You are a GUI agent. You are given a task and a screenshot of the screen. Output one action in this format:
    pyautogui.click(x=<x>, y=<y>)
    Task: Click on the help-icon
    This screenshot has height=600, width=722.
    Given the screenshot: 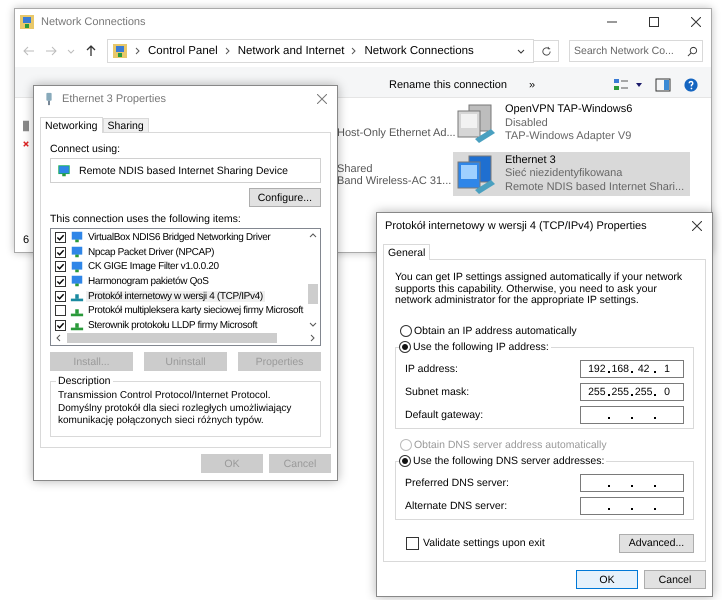 What is the action you would take?
    pyautogui.click(x=691, y=85)
    